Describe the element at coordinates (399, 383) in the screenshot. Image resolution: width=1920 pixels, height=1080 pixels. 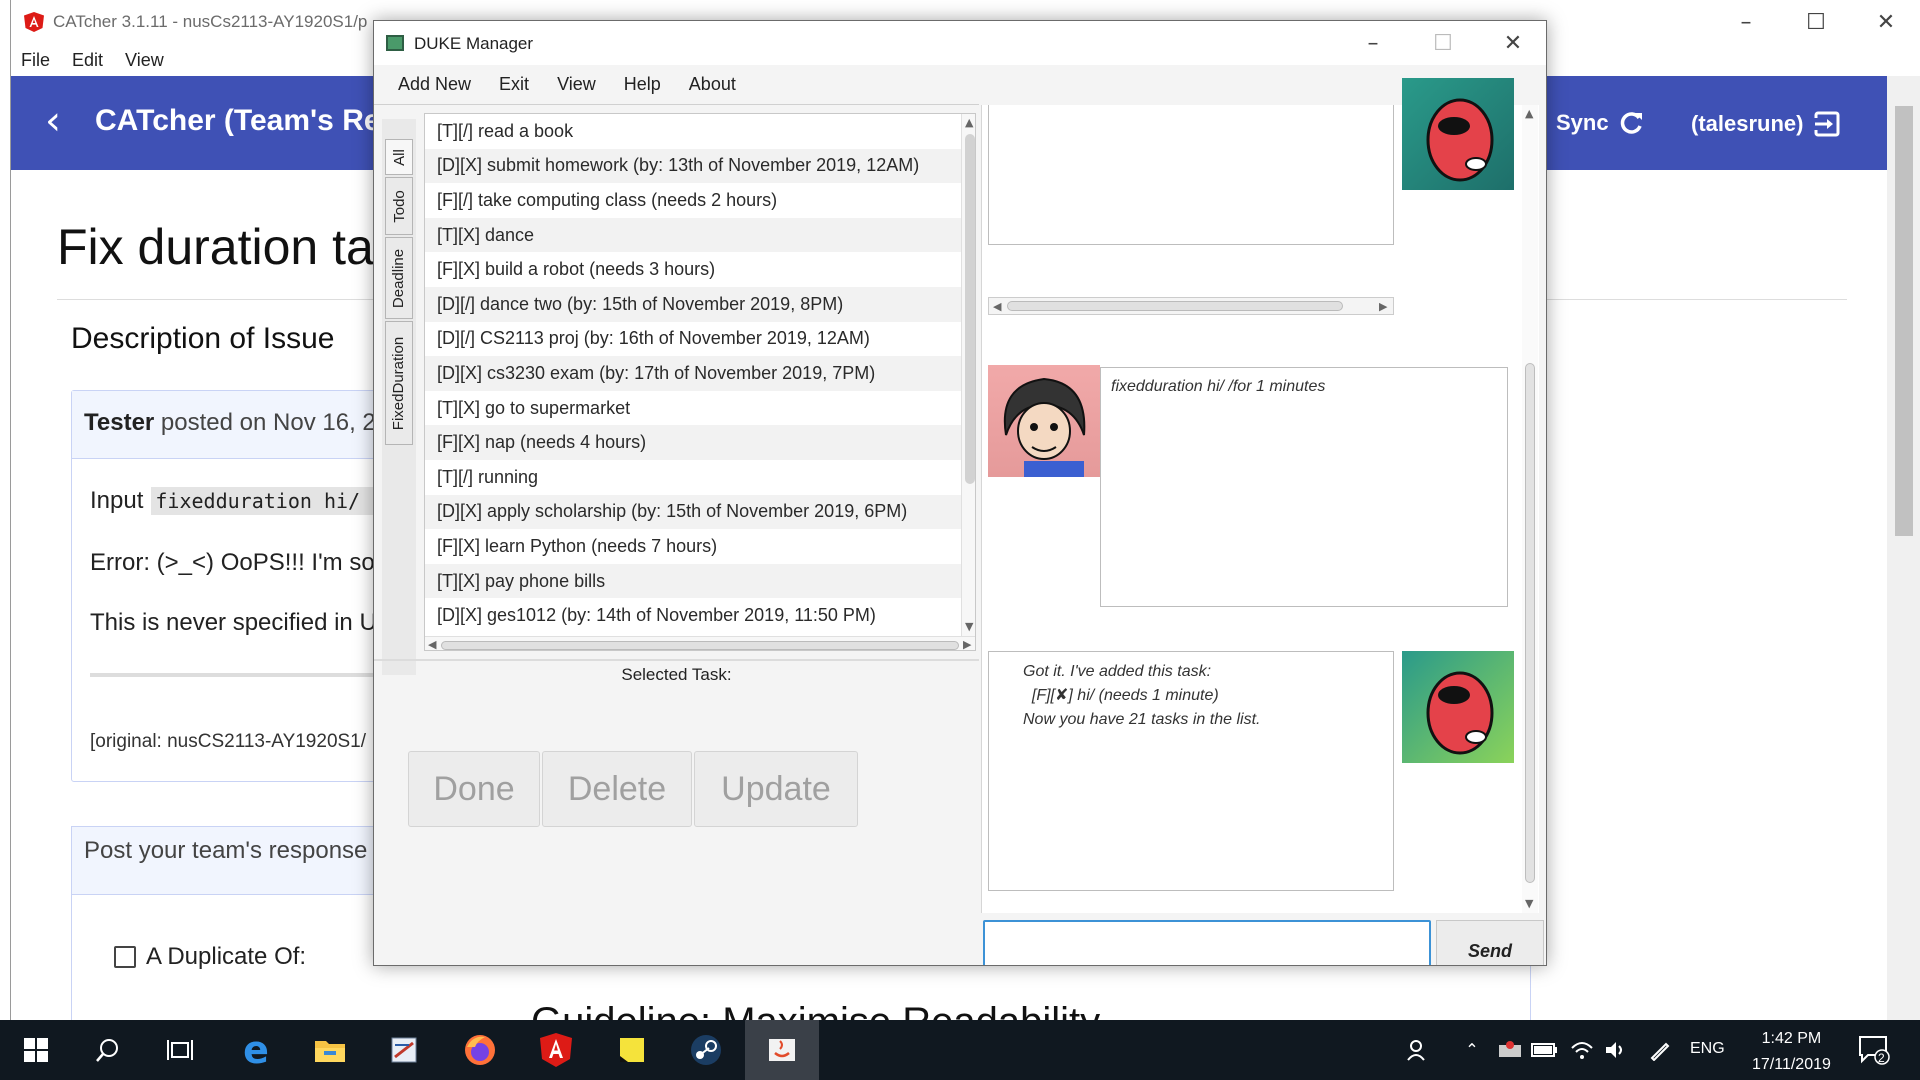
I see `tab-fixedduration: FixedDuration` at that location.